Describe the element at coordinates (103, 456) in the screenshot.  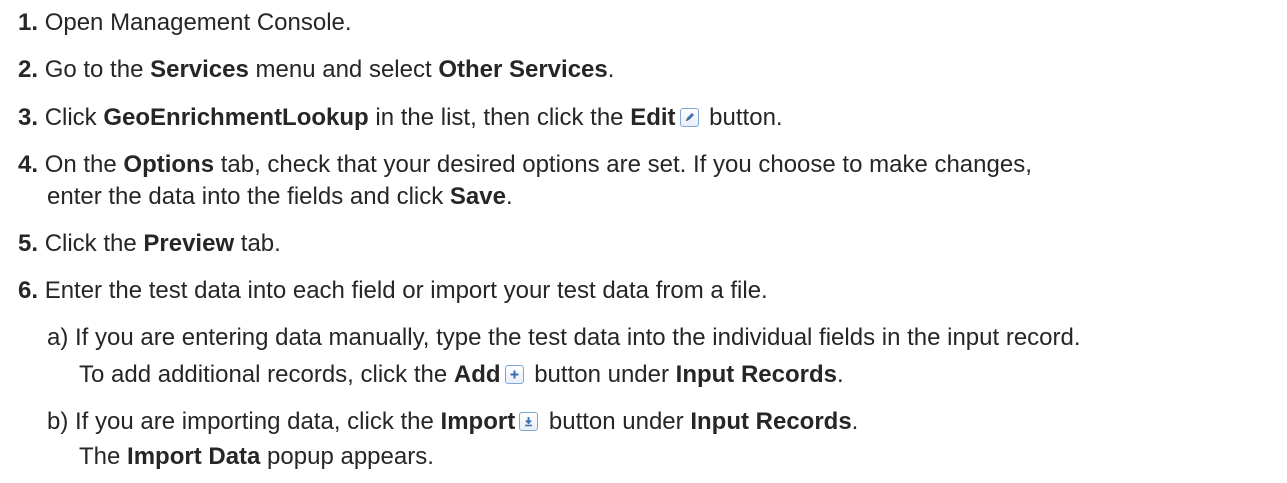
I see `substep-text: The` at that location.